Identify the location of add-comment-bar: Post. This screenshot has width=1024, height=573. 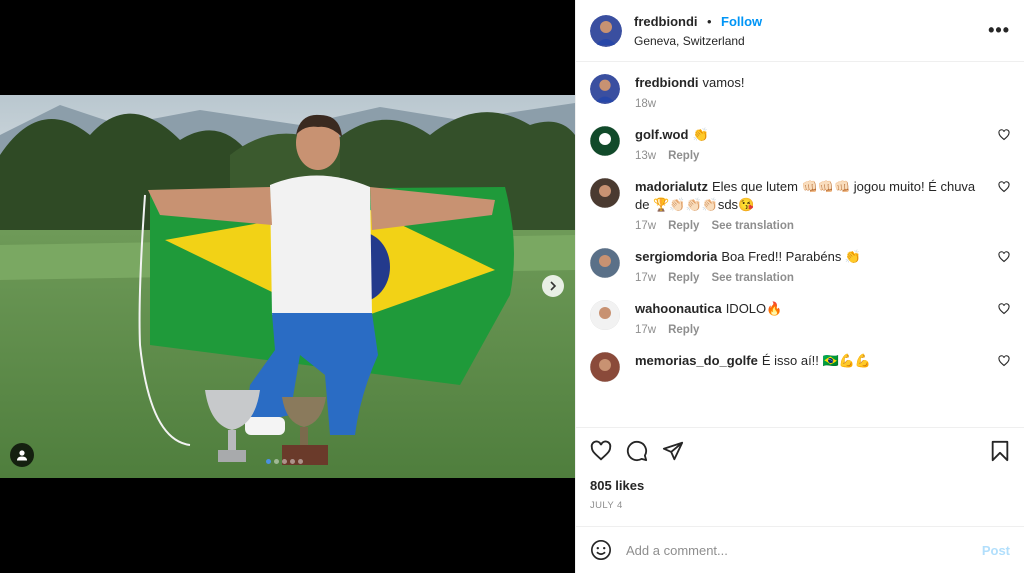
(800, 549).